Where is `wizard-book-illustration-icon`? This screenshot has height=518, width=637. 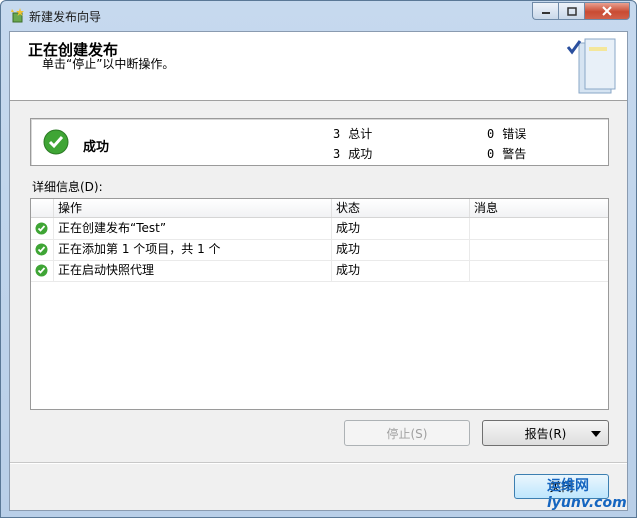
wizard-book-illustration-icon is located at coordinates (591, 66).